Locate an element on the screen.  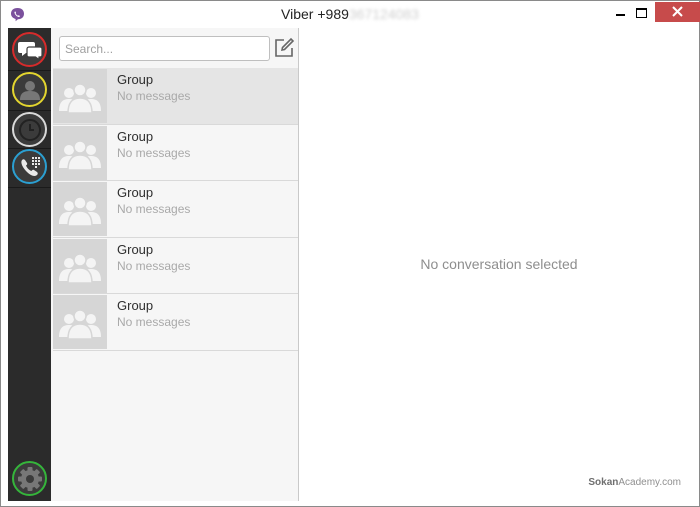
nav-settings-button is located at coordinates (29, 478).